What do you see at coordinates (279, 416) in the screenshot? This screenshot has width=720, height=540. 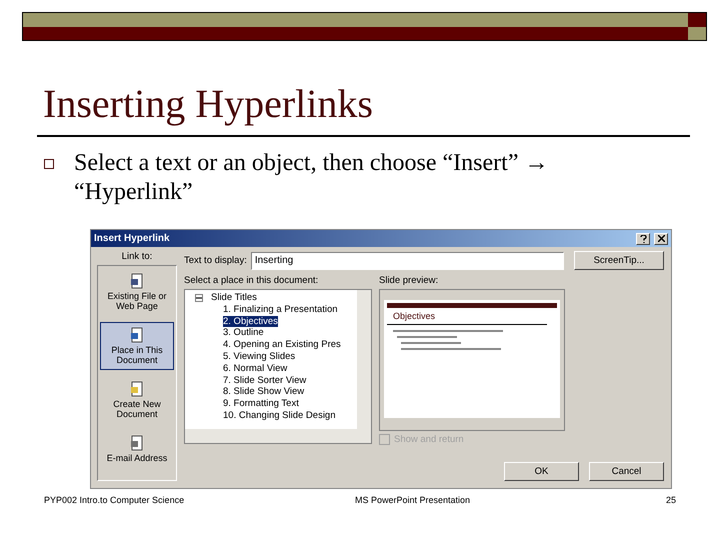 I see `tree-item: 10. Changing Slide Design` at bounding box center [279, 416].